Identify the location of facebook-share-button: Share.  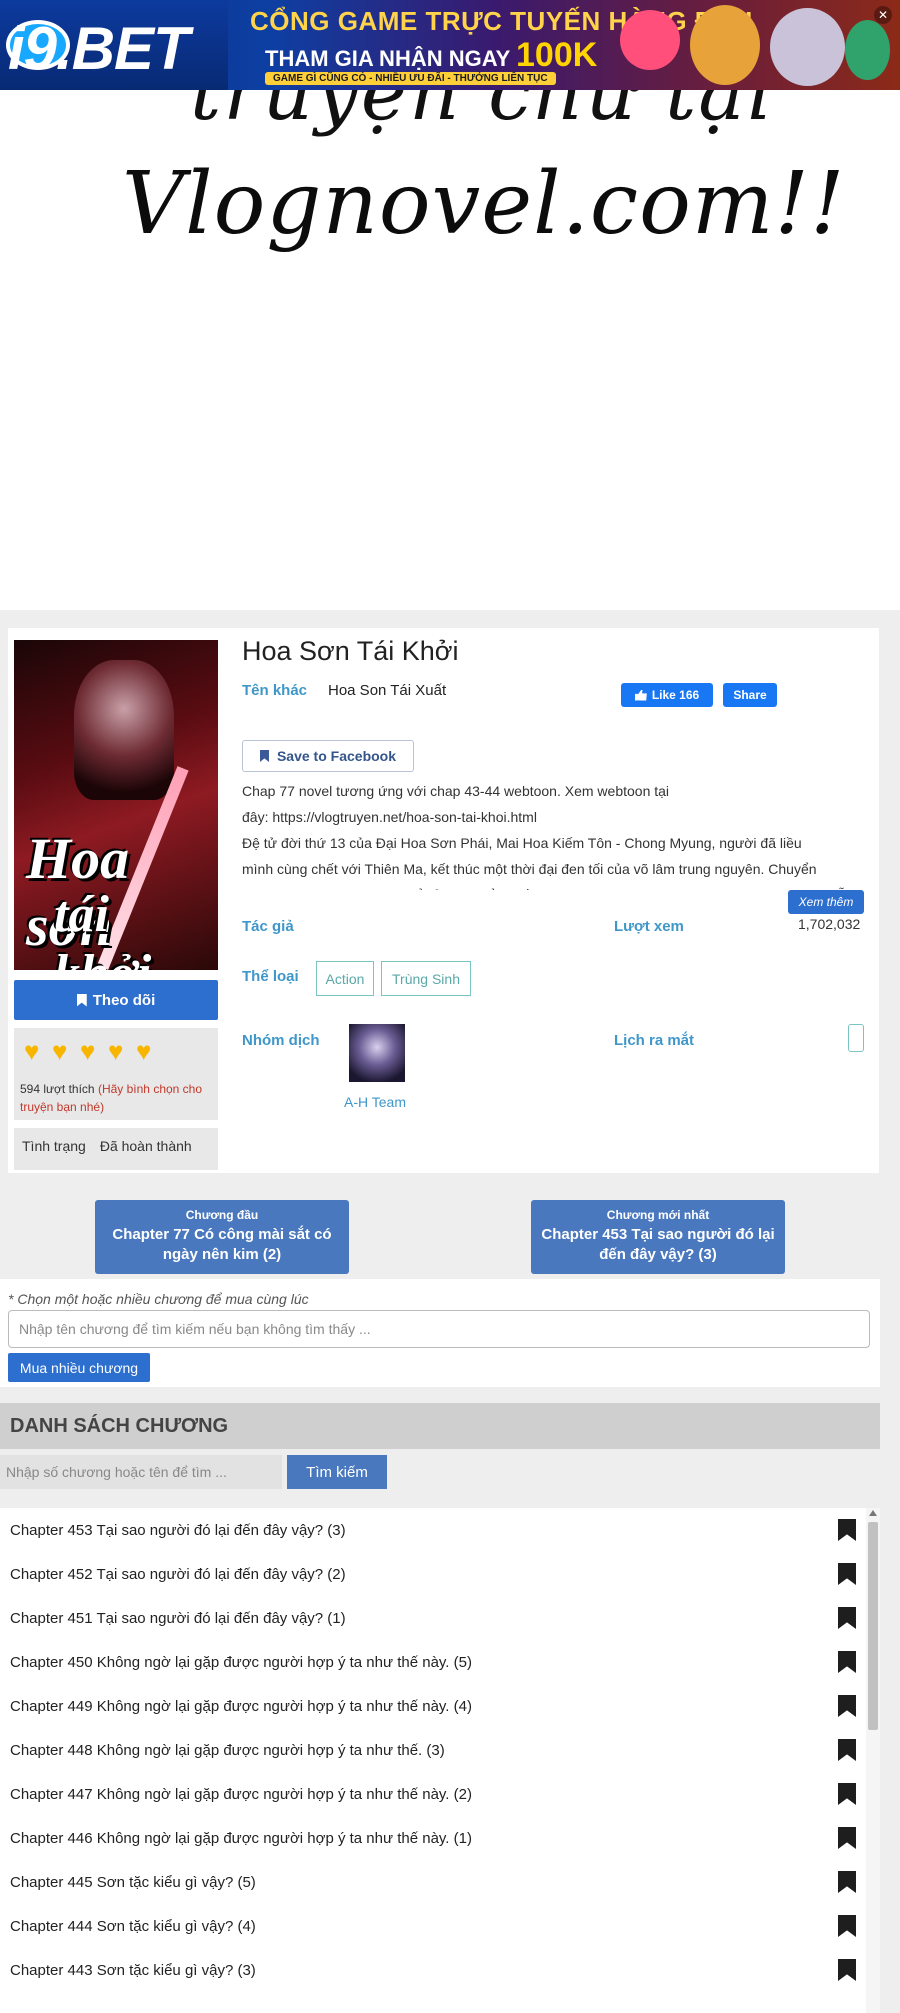
(750, 695).